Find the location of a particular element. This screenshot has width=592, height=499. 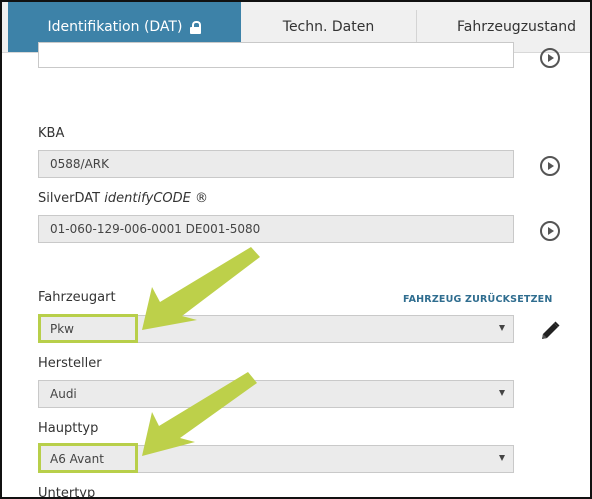

fahrzeugart-label: Fahrzeugart is located at coordinates (77, 297).